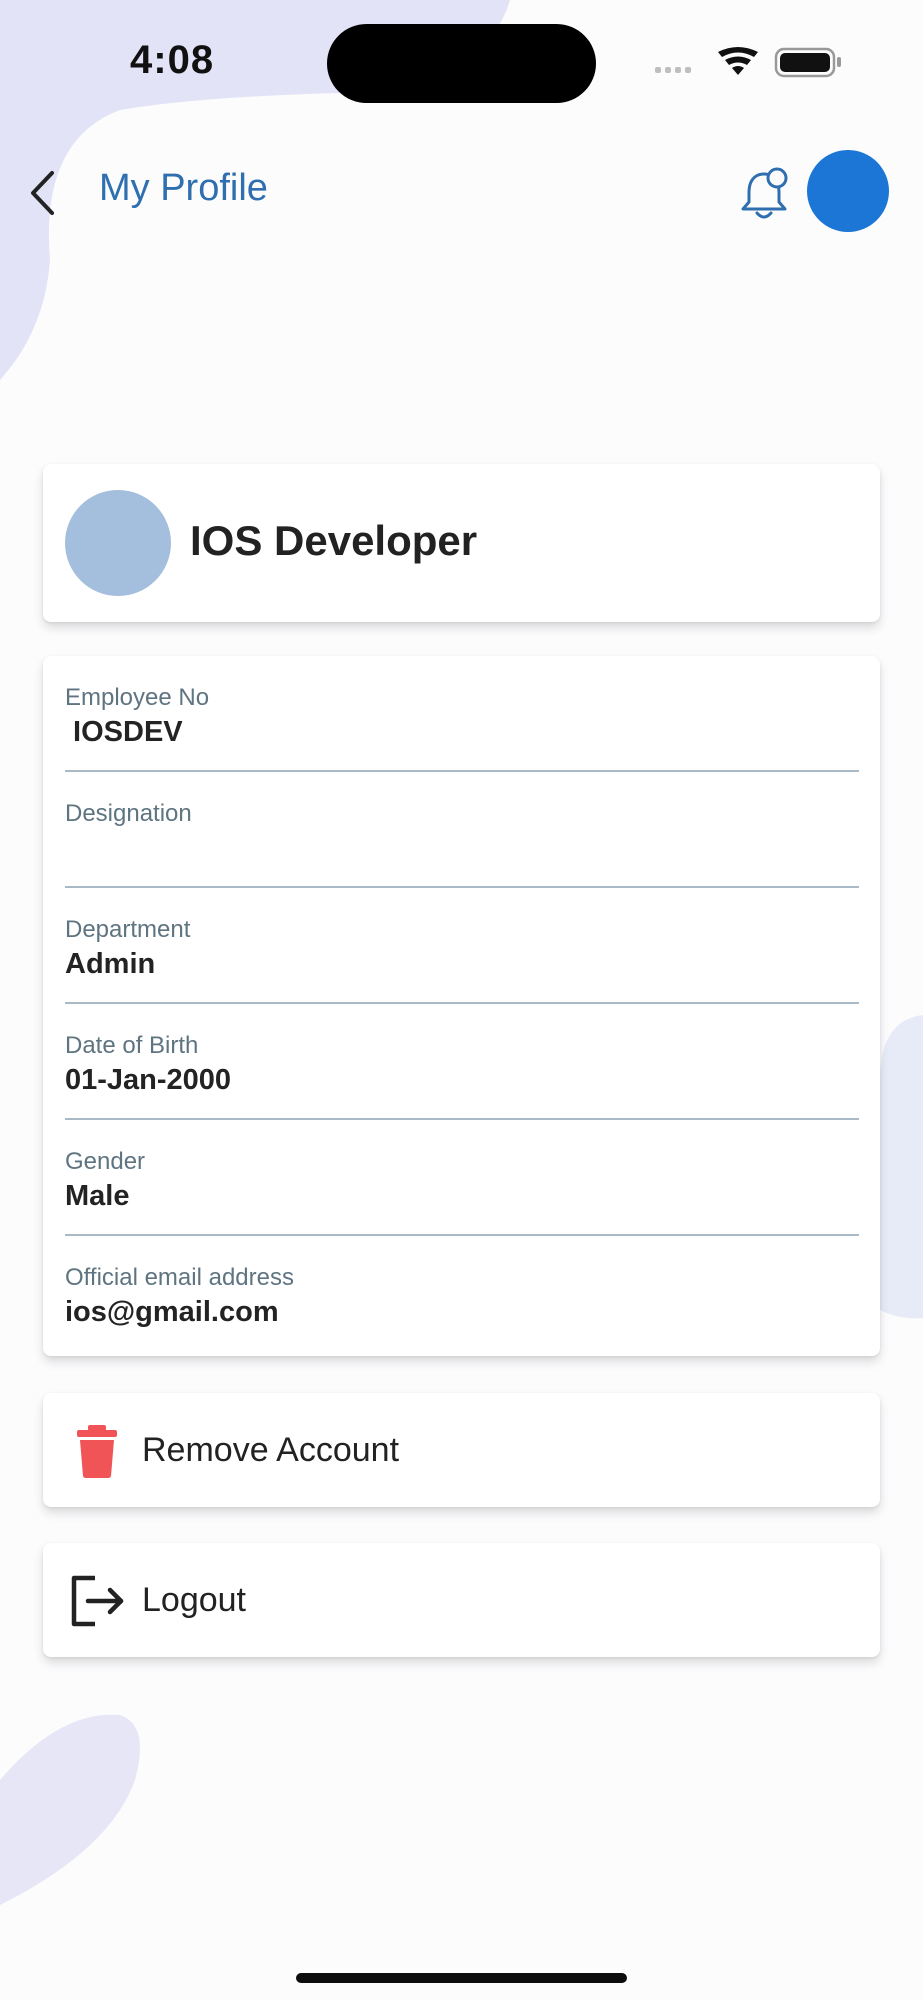 This screenshot has height=2000, width=923. I want to click on field-label: Official email address, so click(179, 1277).